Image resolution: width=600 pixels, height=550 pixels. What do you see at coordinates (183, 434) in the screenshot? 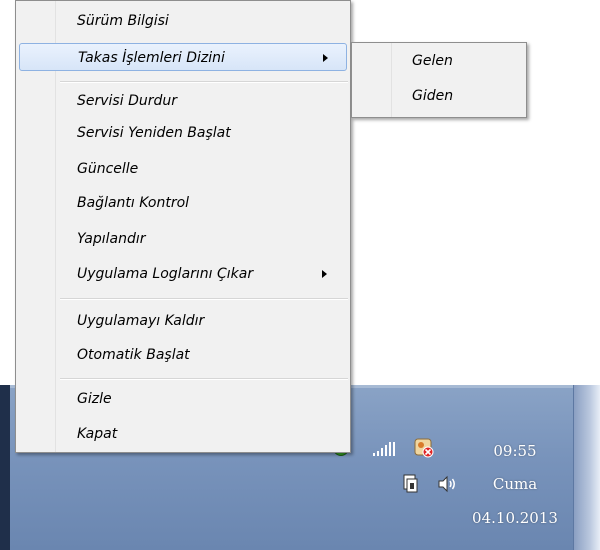
I see `menu-item-close: Kapat` at bounding box center [183, 434].